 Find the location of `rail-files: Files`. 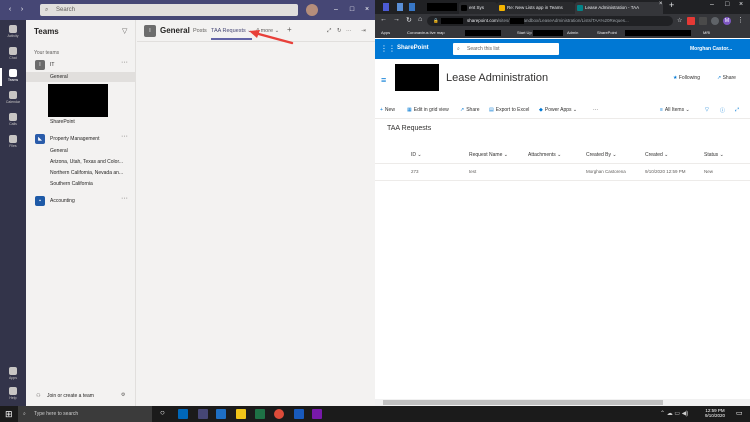

rail-files: Files is located at coordinates (13, 143).